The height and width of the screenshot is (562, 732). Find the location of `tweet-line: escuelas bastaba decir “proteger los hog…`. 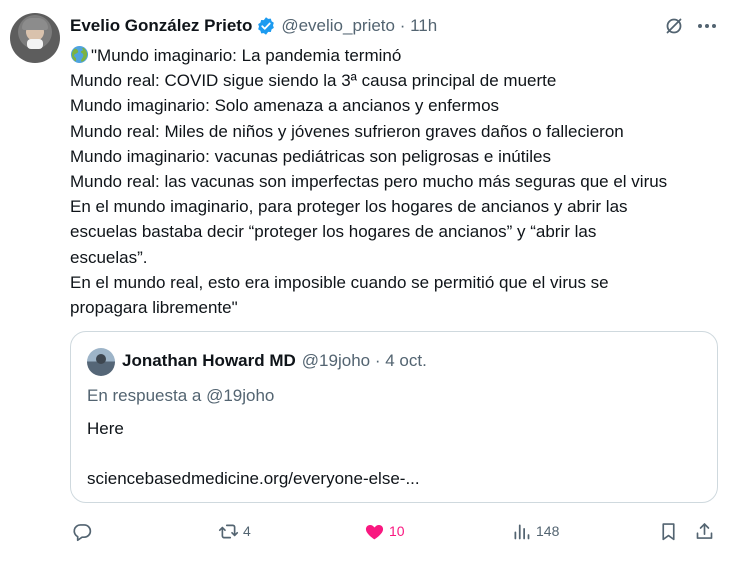

tweet-line: escuelas bastaba decir “proteger los hog… is located at coordinates (333, 232).